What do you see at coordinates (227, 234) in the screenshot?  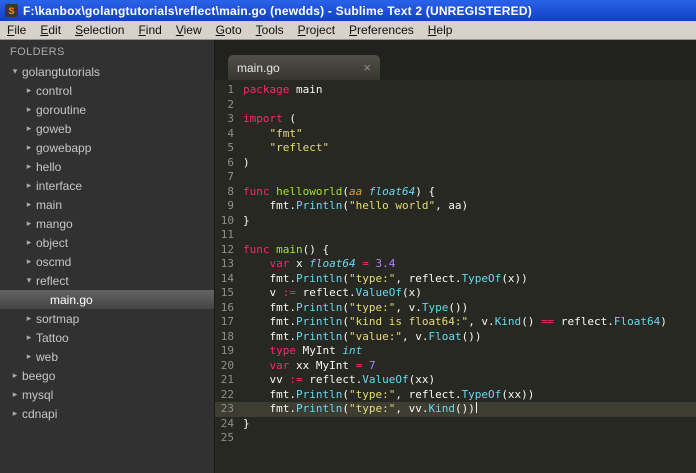 I see `line-number: 11` at bounding box center [227, 234].